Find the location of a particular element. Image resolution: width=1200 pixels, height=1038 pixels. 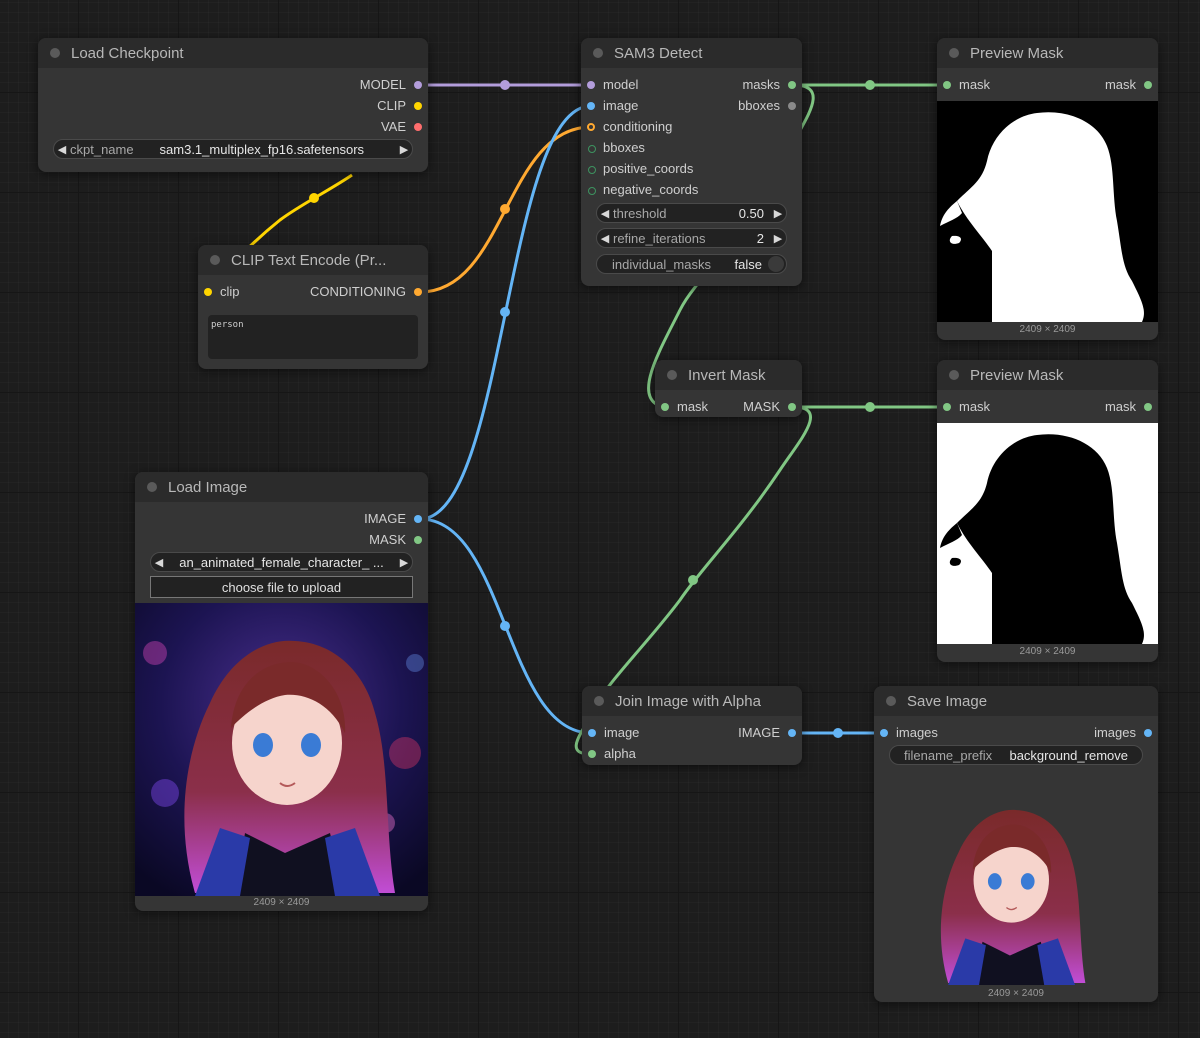

input-port-alpha is located at coordinates (592, 754).